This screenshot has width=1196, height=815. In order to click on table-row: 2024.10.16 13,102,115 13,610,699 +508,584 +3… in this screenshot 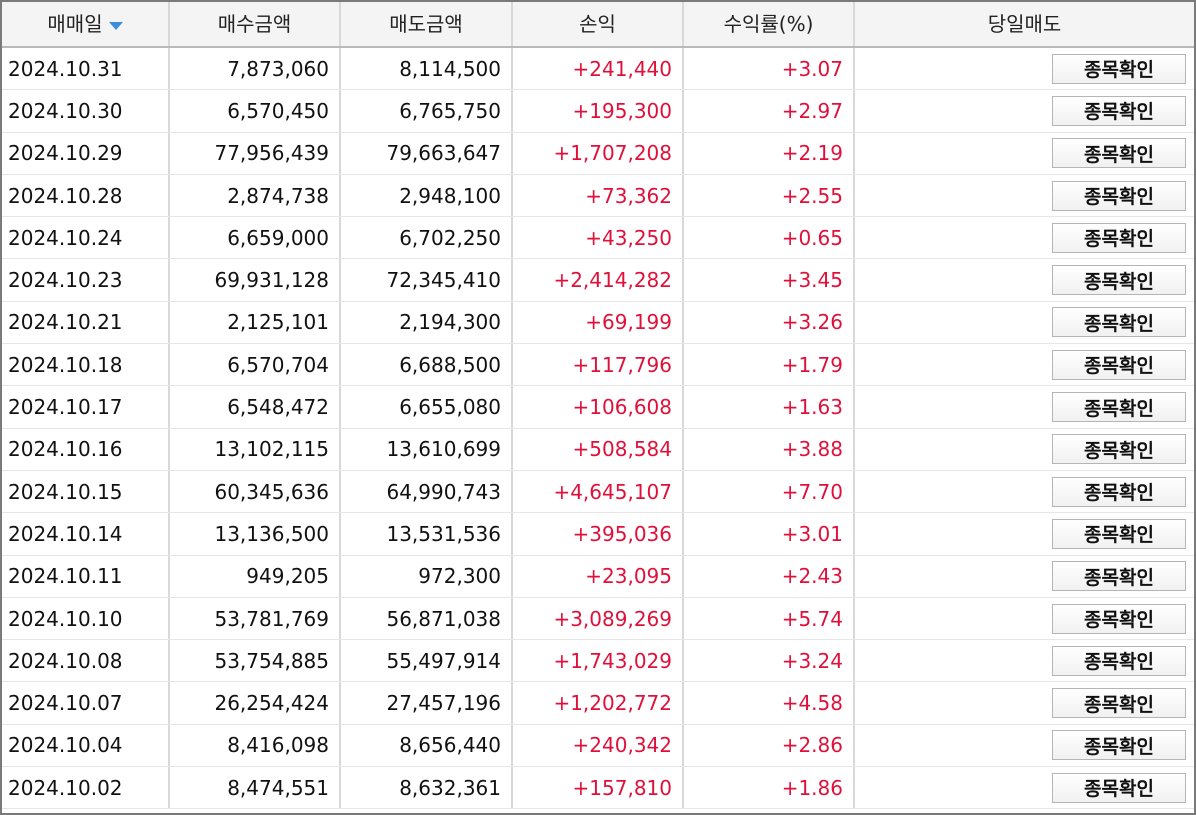, I will do `click(598, 449)`.